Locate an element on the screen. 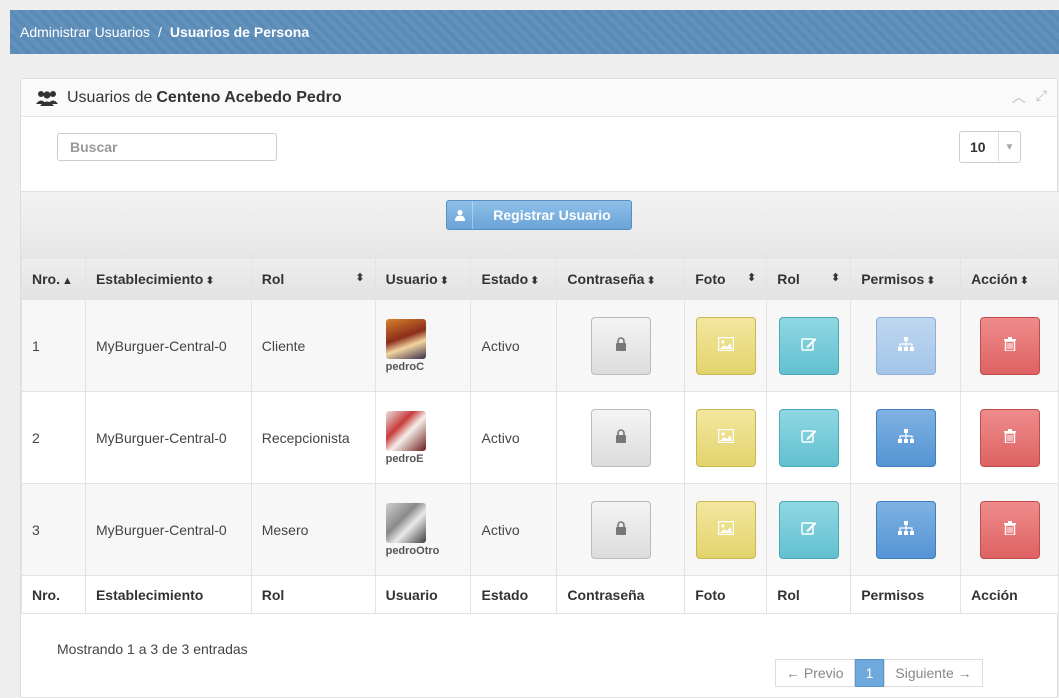 The image size is (1059, 698). col-header-contrasena: Contraseña ⬍ is located at coordinates (621, 278).